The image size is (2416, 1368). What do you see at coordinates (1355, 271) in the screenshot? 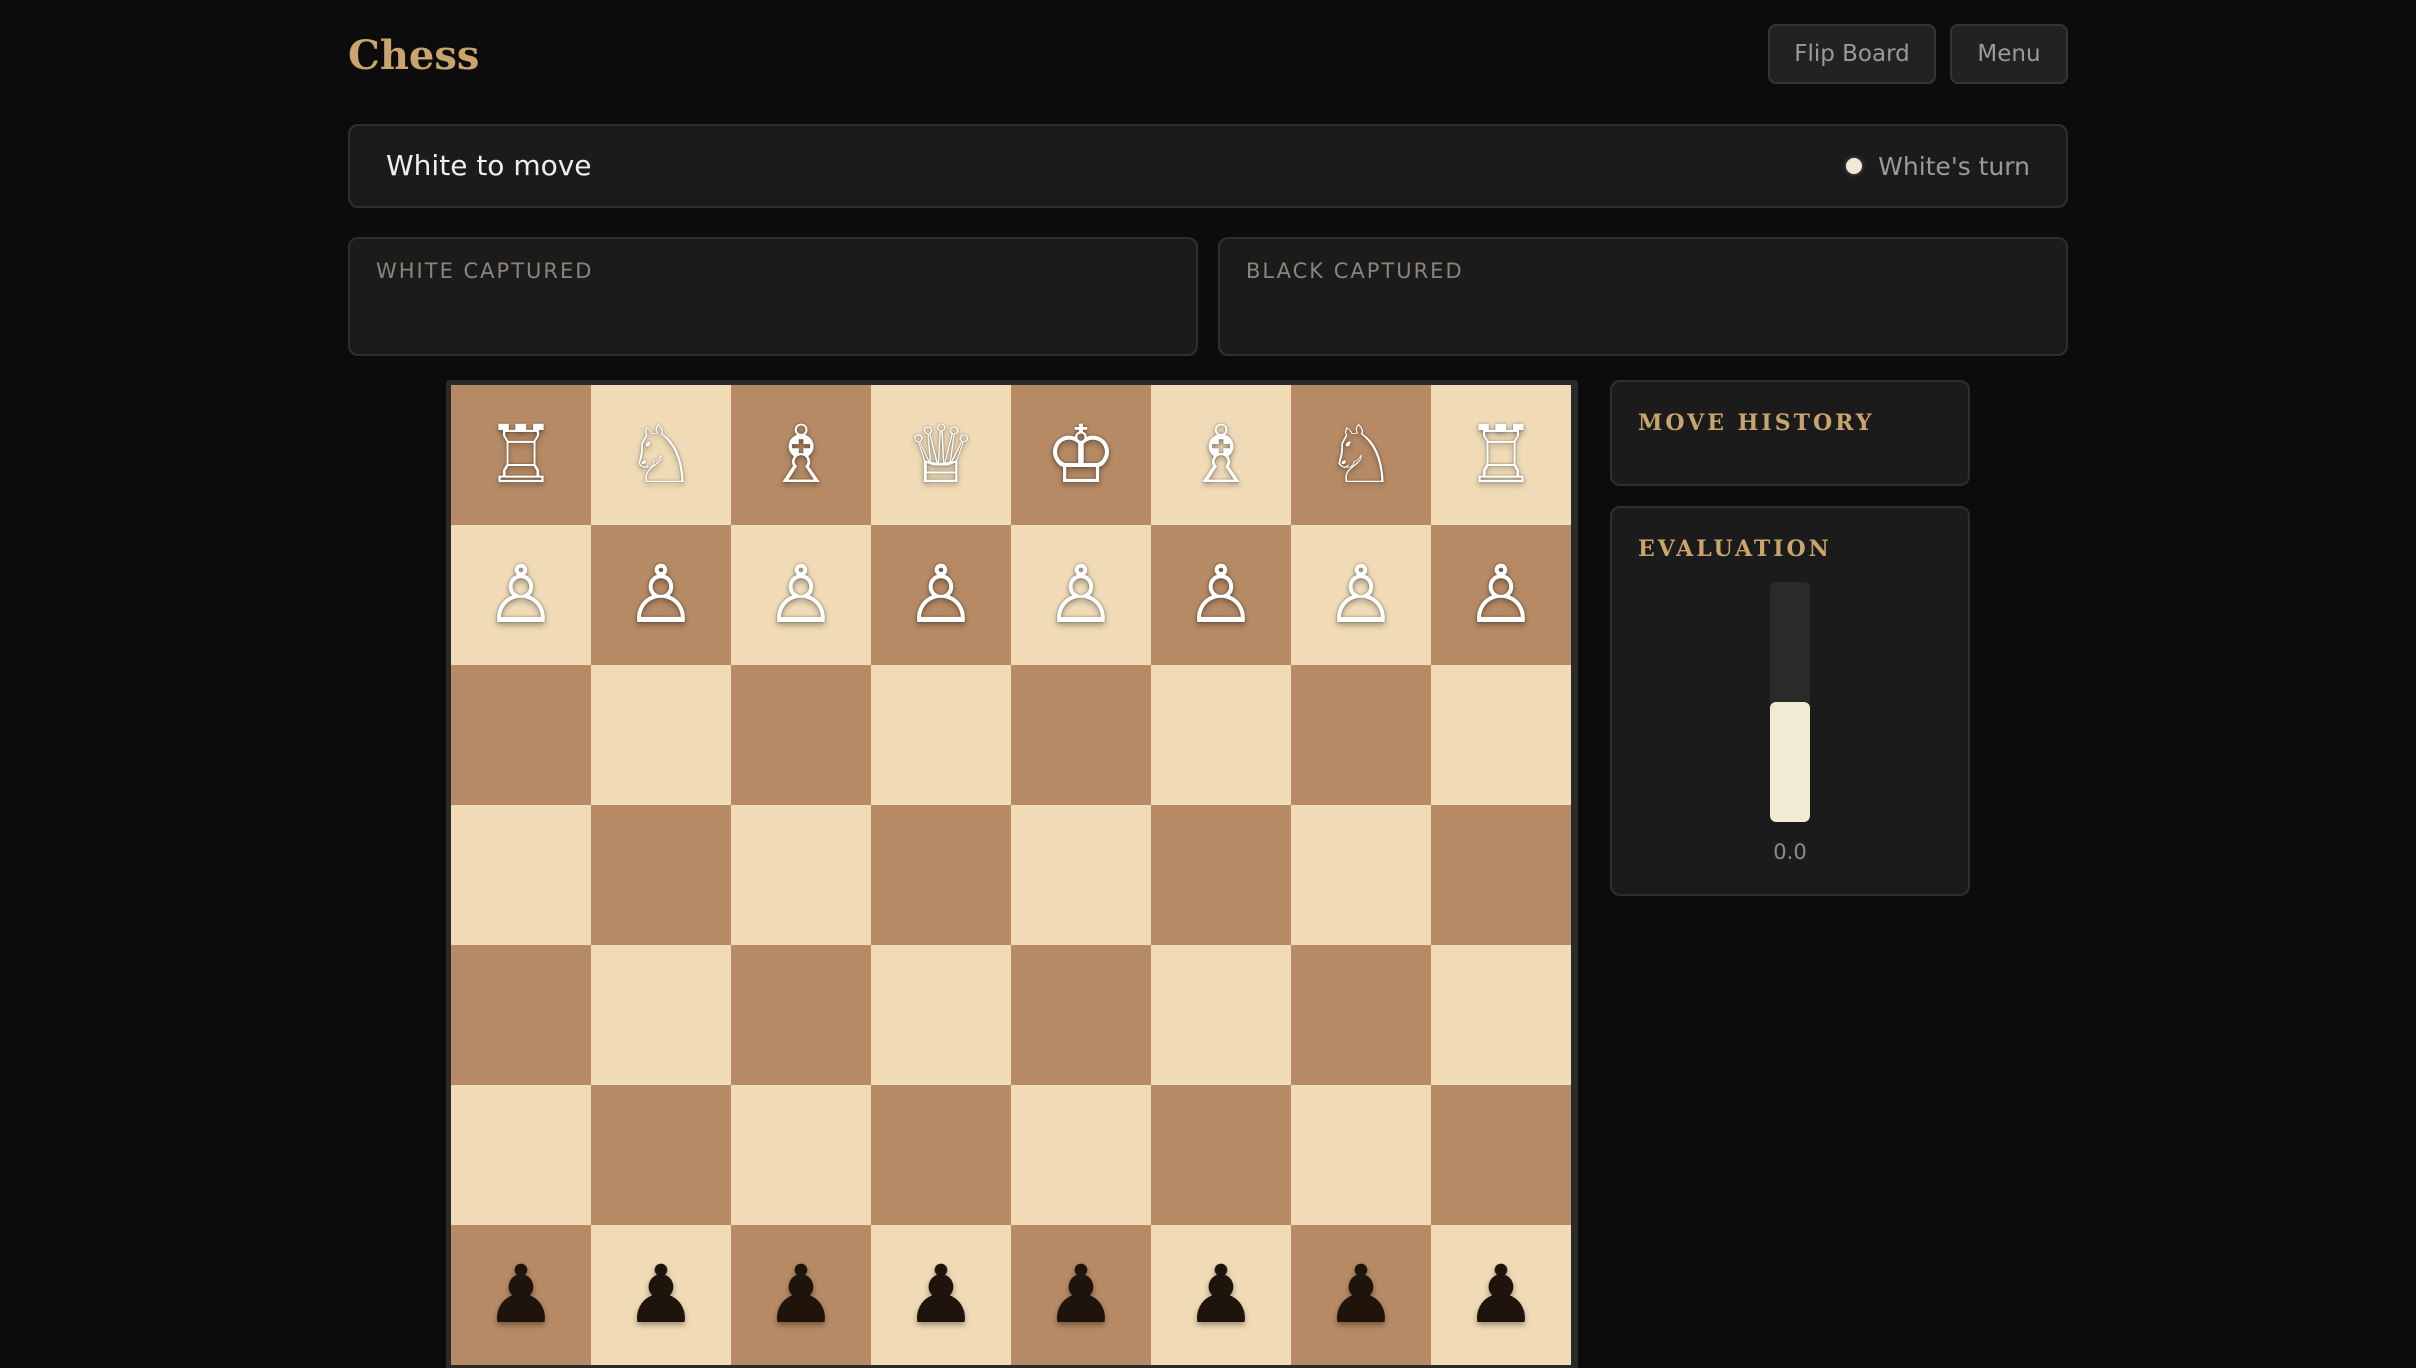
I see `black-captured-label: BLACK CAPTURED` at bounding box center [1355, 271].